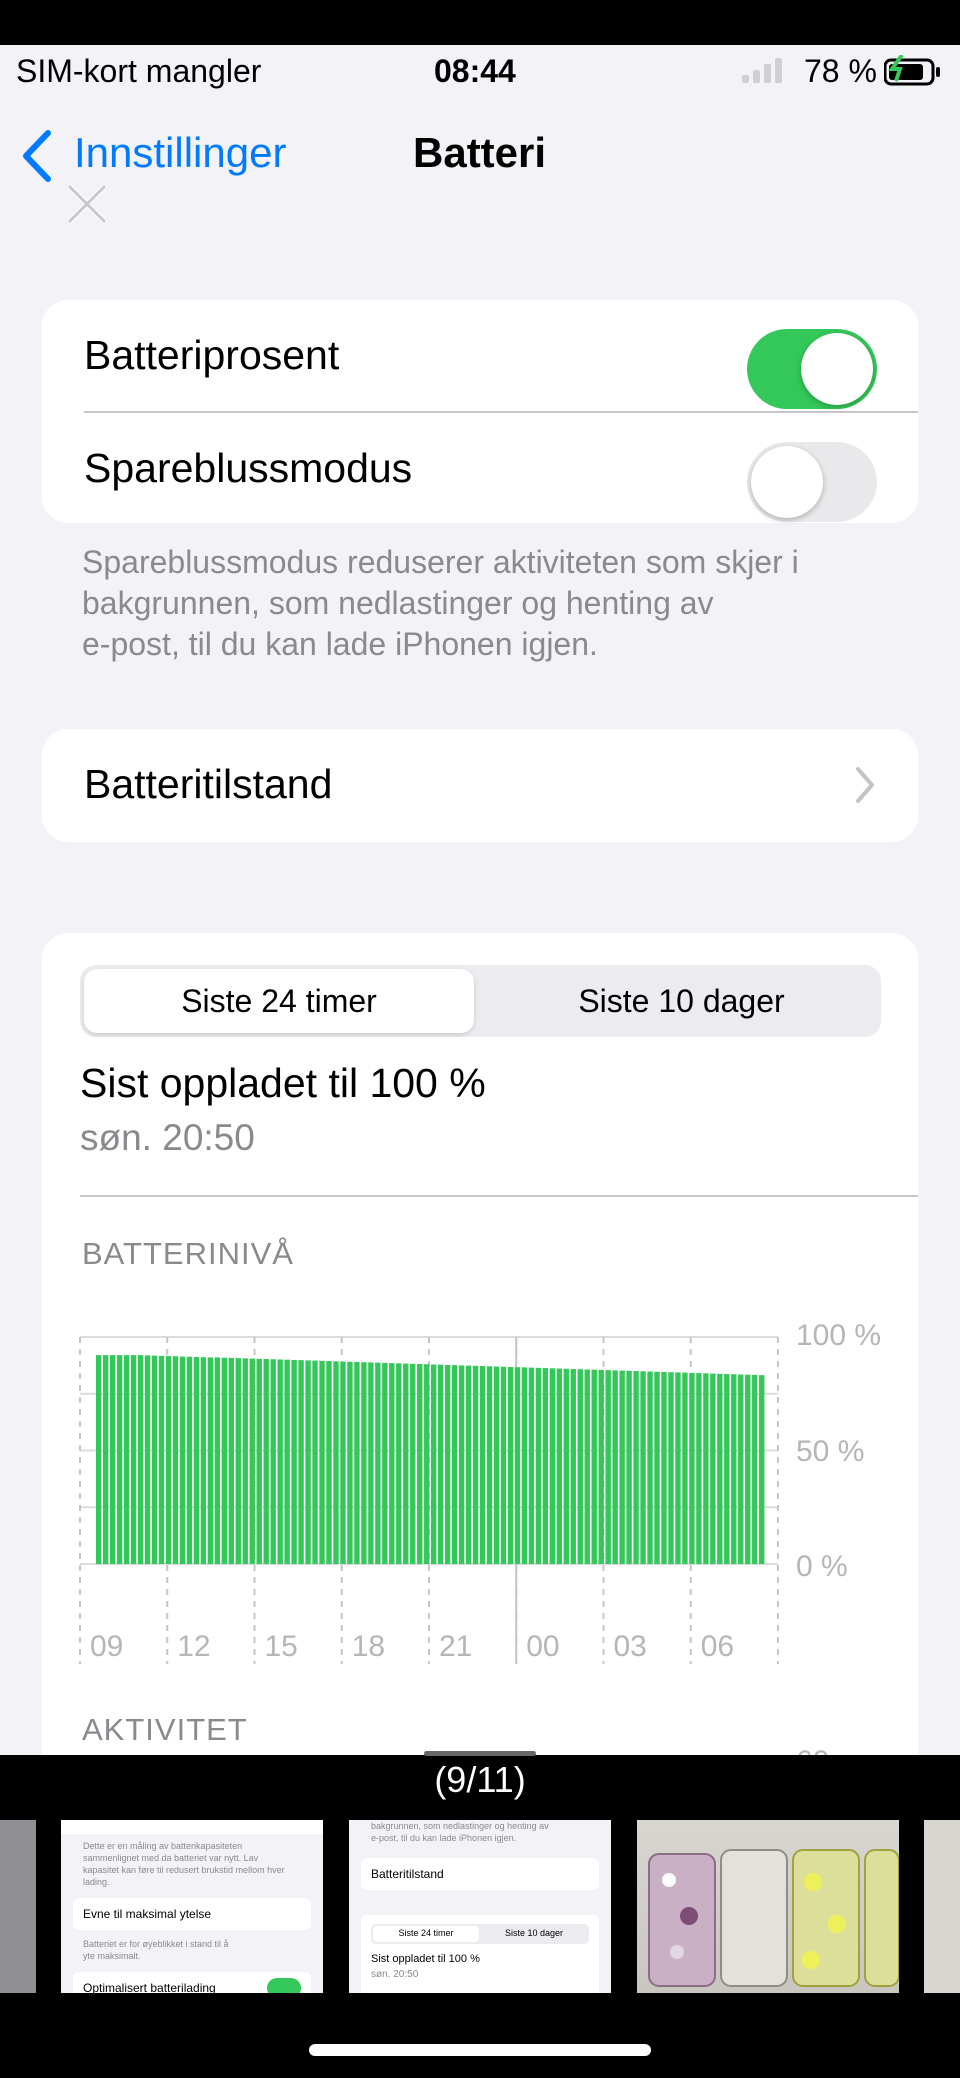 The image size is (960, 2078). What do you see at coordinates (36, 158) in the screenshot?
I see `back-chevron-icon` at bounding box center [36, 158].